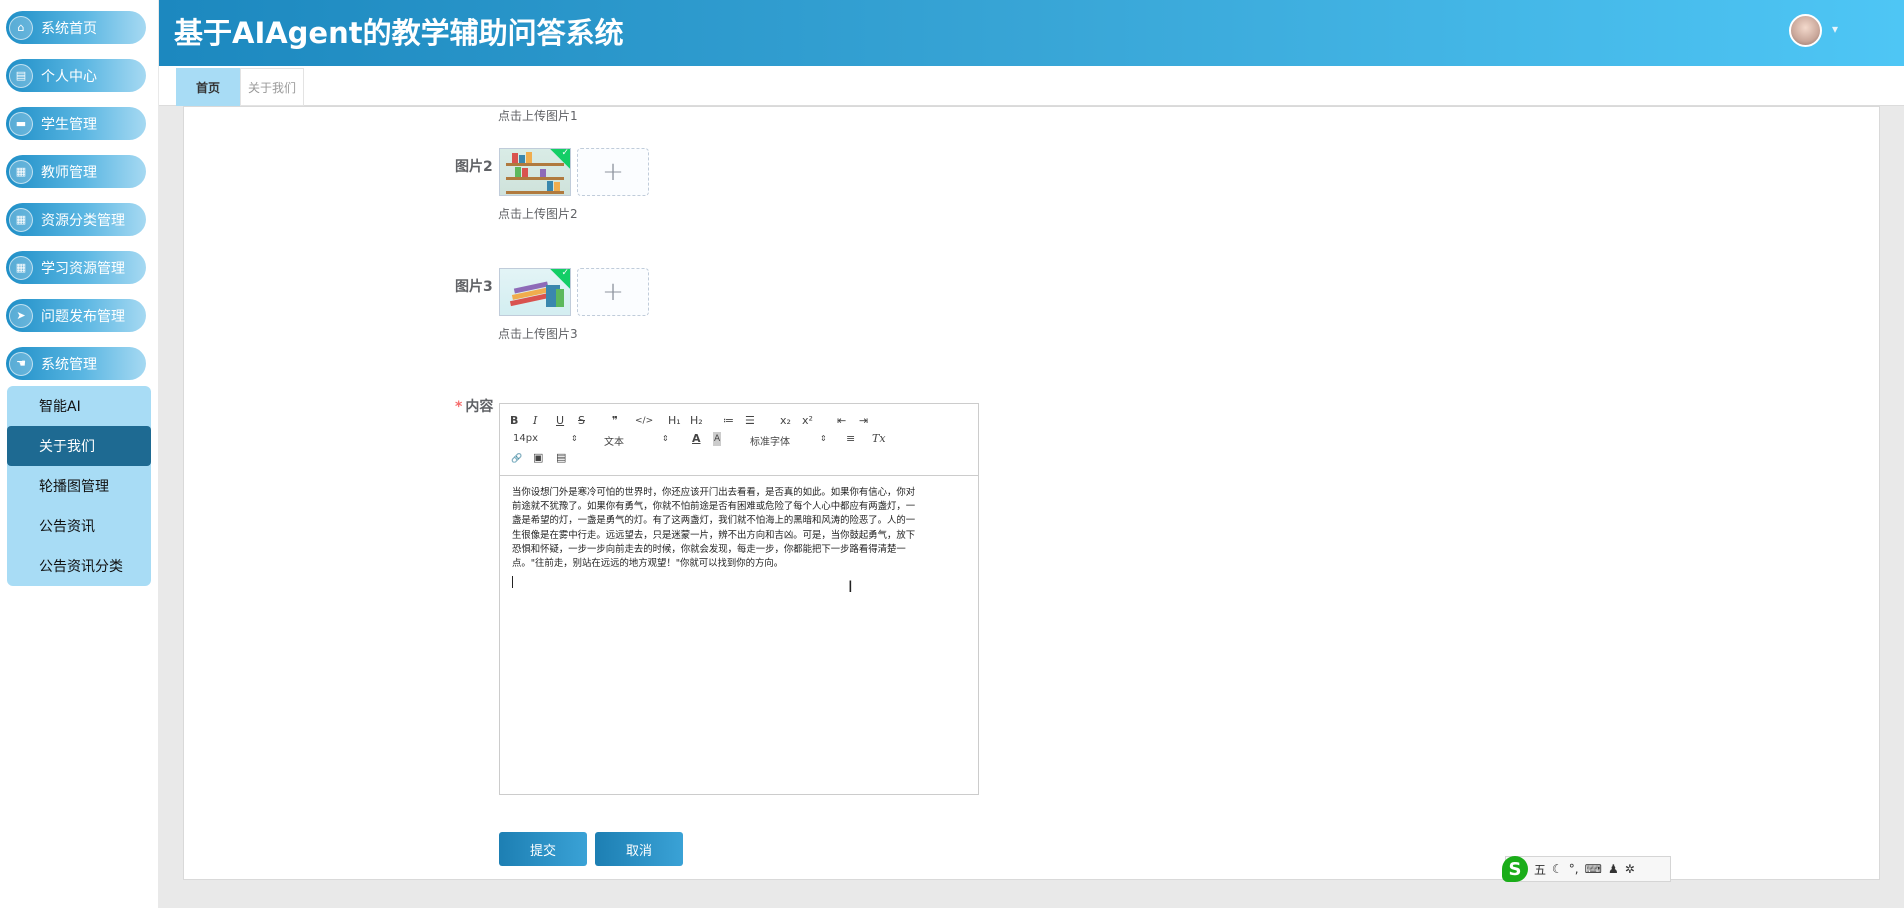 The height and width of the screenshot is (908, 1904). I want to click on sidebar-item-teachers: ▦ 教师管理, so click(76, 171).